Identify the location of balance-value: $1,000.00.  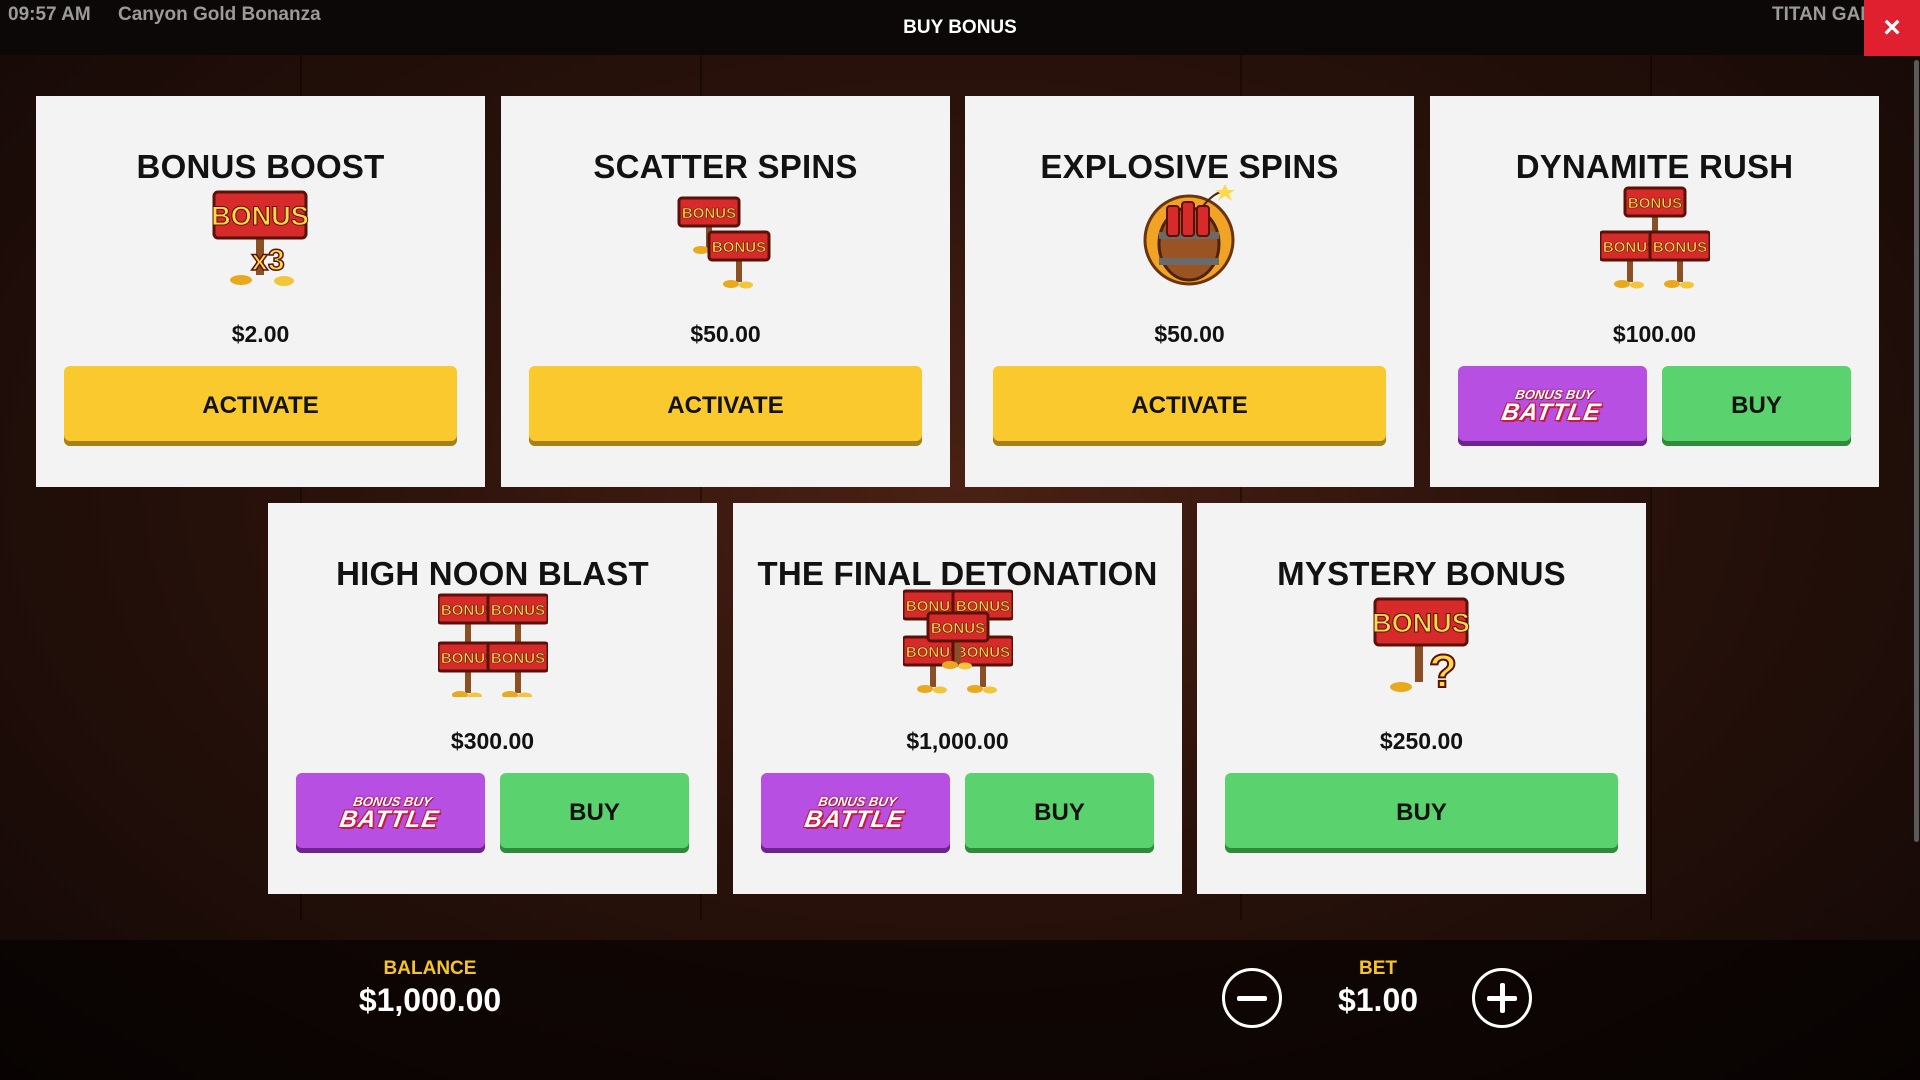
(430, 1000).